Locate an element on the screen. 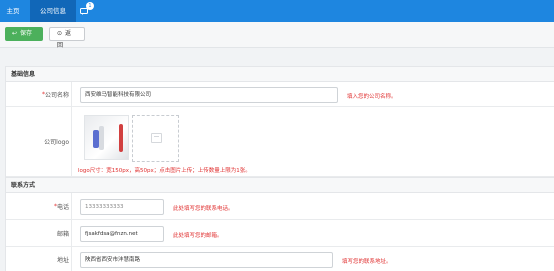 The image size is (554, 271). save-button-label: 保存 is located at coordinates (26, 33).